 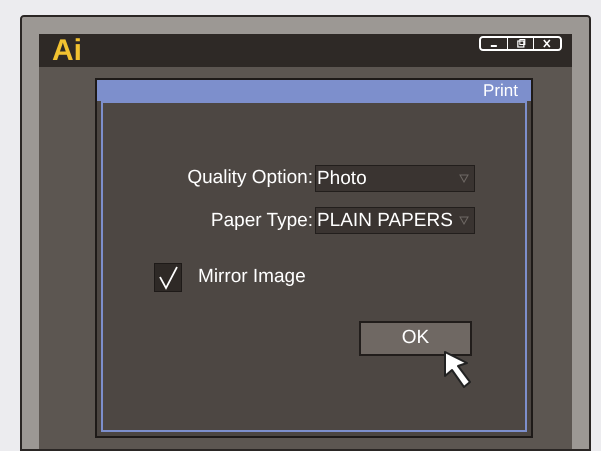 What do you see at coordinates (252, 277) in the screenshot?
I see `checkbox-label: Mirror Image` at bounding box center [252, 277].